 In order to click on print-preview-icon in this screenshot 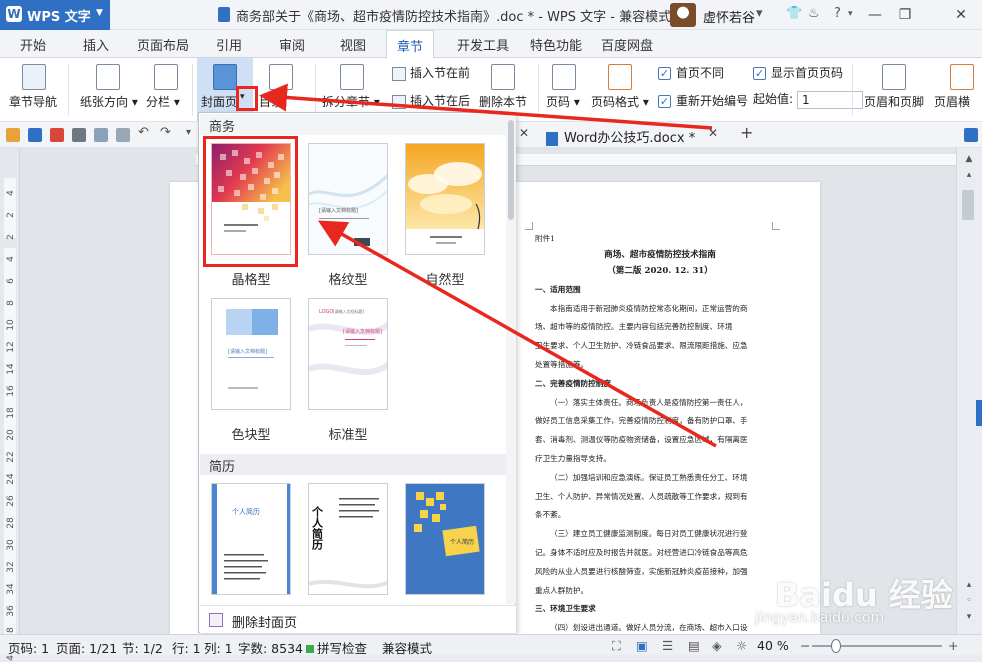, I will do `click(101, 135)`.